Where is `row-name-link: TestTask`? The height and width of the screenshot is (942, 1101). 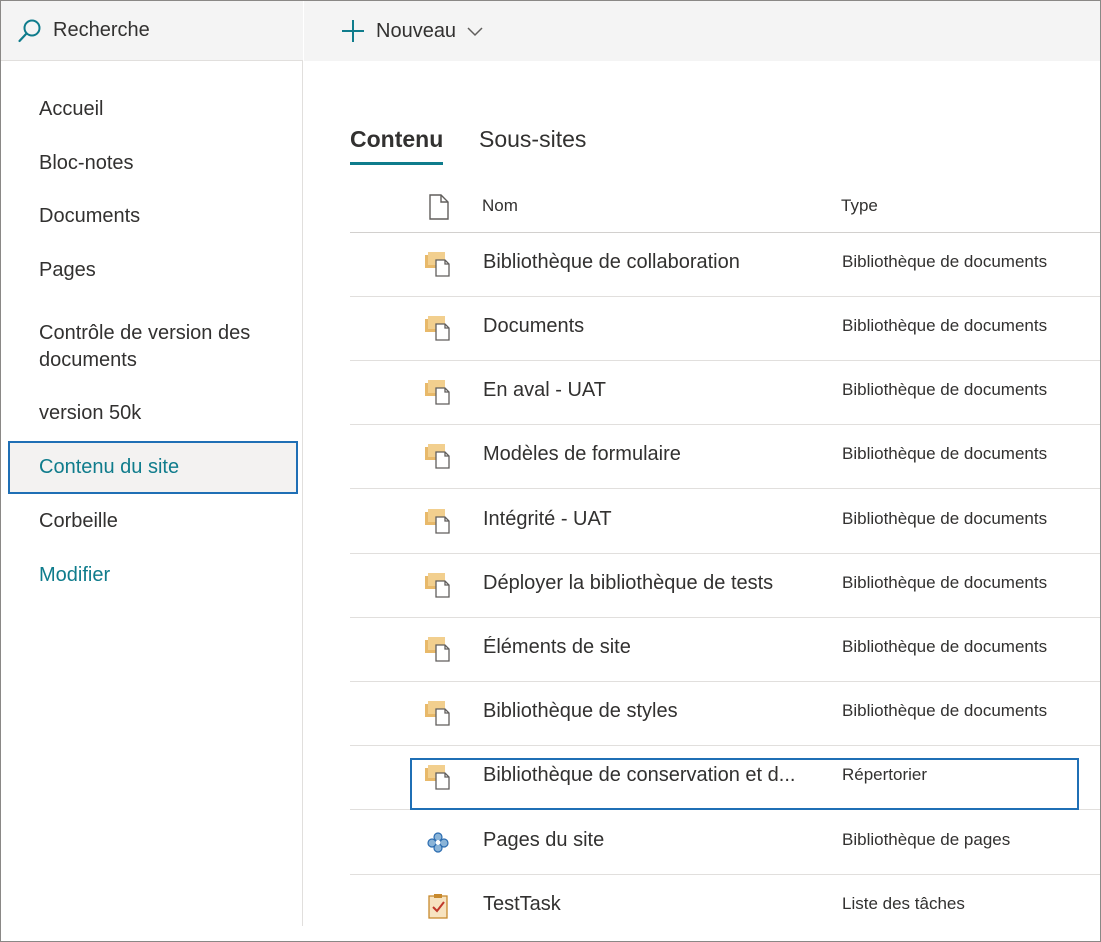 row-name-link: TestTask is located at coordinates (522, 904).